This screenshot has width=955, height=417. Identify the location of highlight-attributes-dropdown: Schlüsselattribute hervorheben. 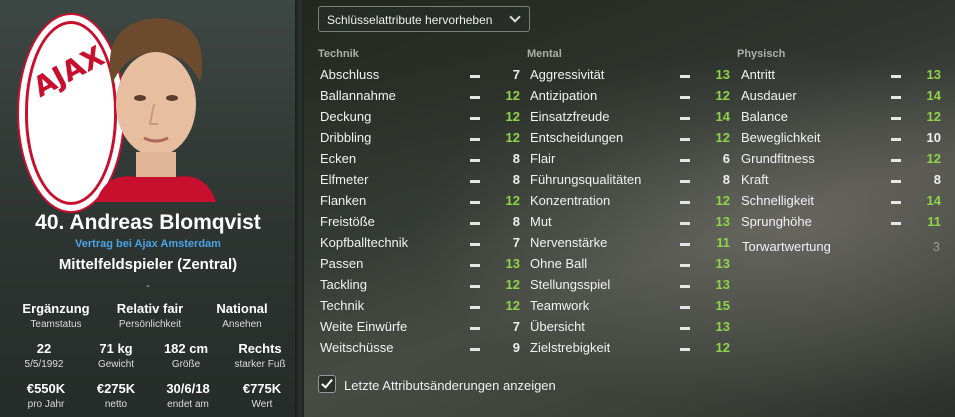
(424, 19).